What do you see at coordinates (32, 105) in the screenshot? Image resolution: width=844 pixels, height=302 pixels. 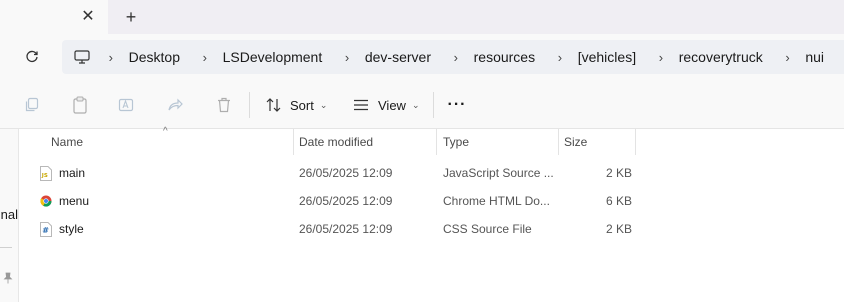 I see `copy-icon` at bounding box center [32, 105].